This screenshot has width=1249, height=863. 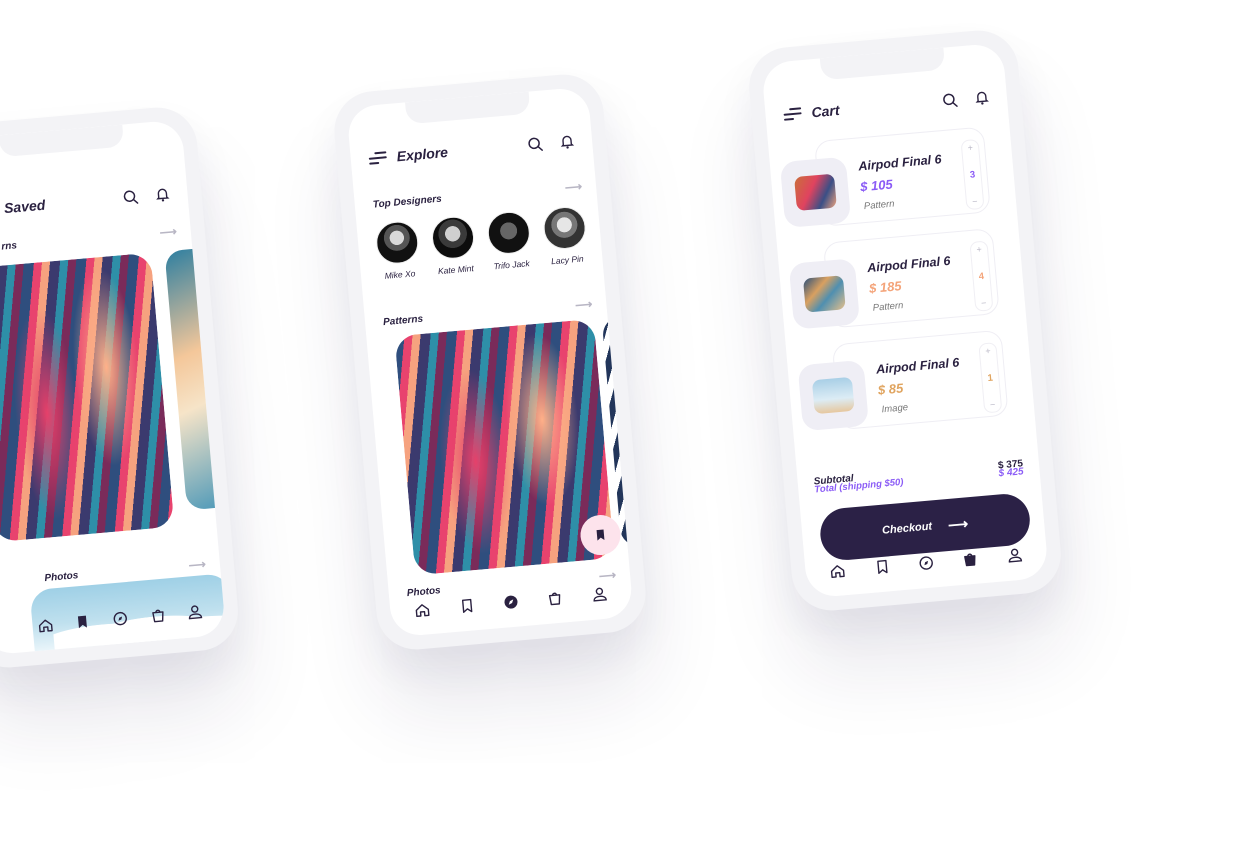 What do you see at coordinates (61, 576) in the screenshot?
I see `section-label: Photos` at bounding box center [61, 576].